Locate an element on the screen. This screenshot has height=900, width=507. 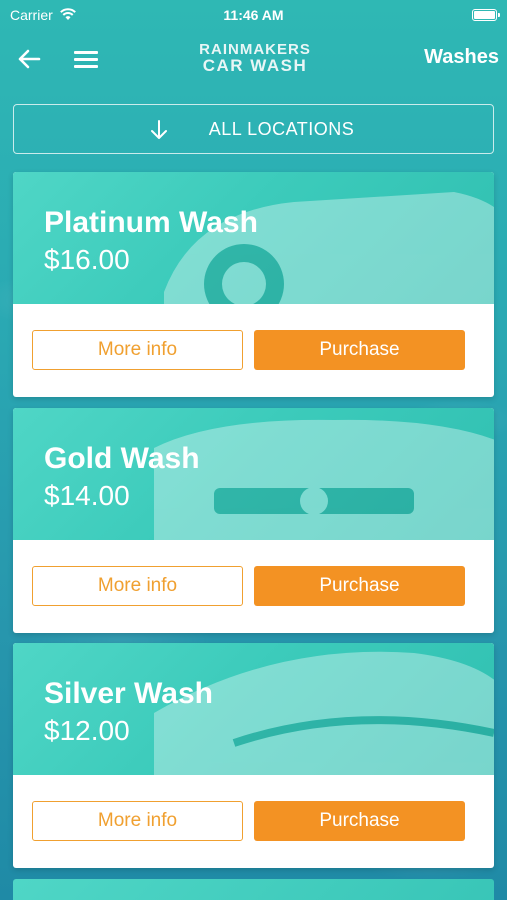
wash-card-hero: Gold Wash $14.00 is located at coordinates (253, 474).